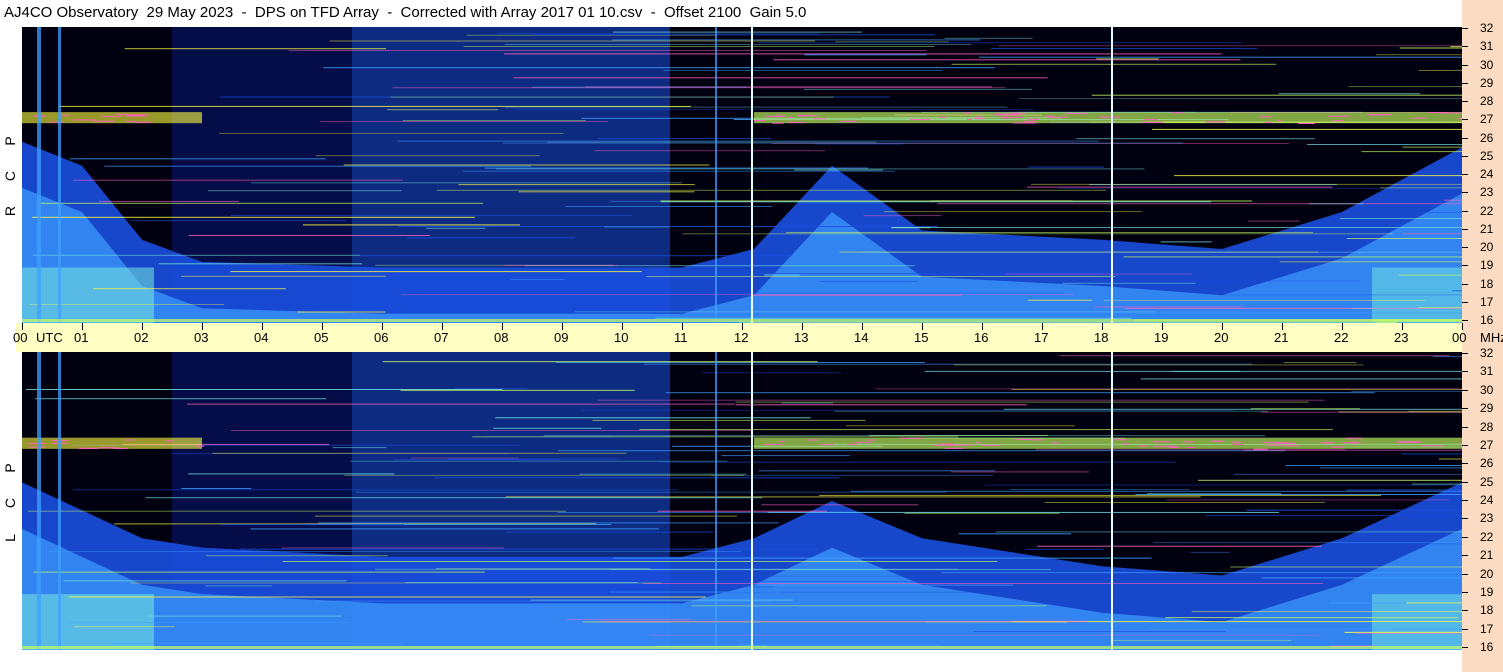 Image resolution: width=1503 pixels, height=672 pixels. I want to click on lcp-freq-label-18: 18, so click(1487, 610).